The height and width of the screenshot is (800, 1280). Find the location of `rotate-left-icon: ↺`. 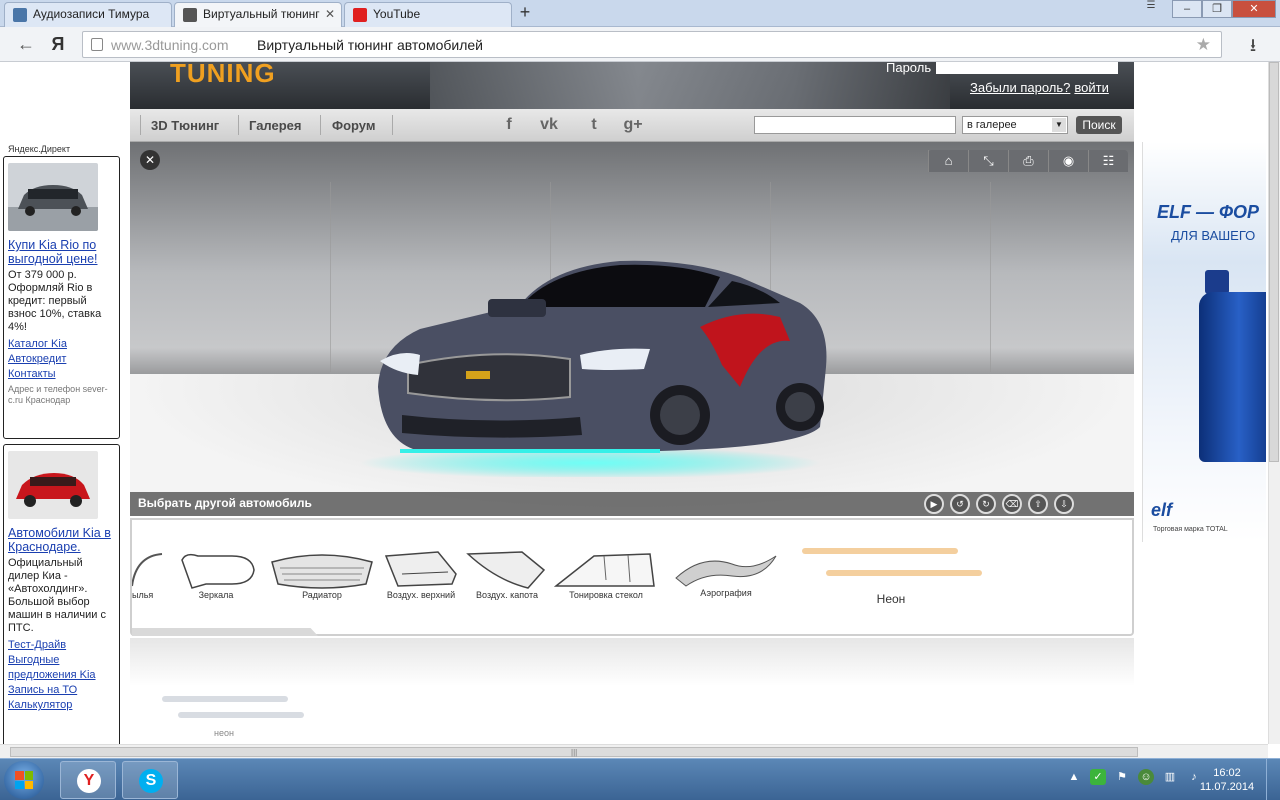

rotate-left-icon: ↺ is located at coordinates (960, 504).